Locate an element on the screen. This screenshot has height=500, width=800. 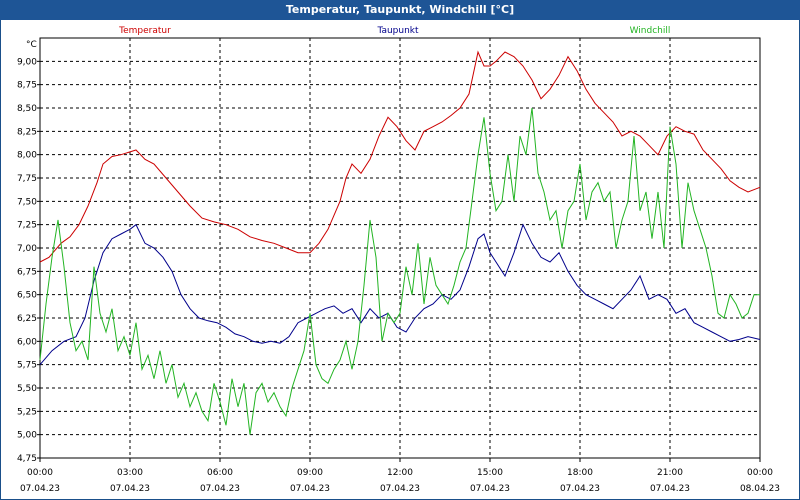
x-tick-label-time: 09:00 is located at coordinates (310, 473).